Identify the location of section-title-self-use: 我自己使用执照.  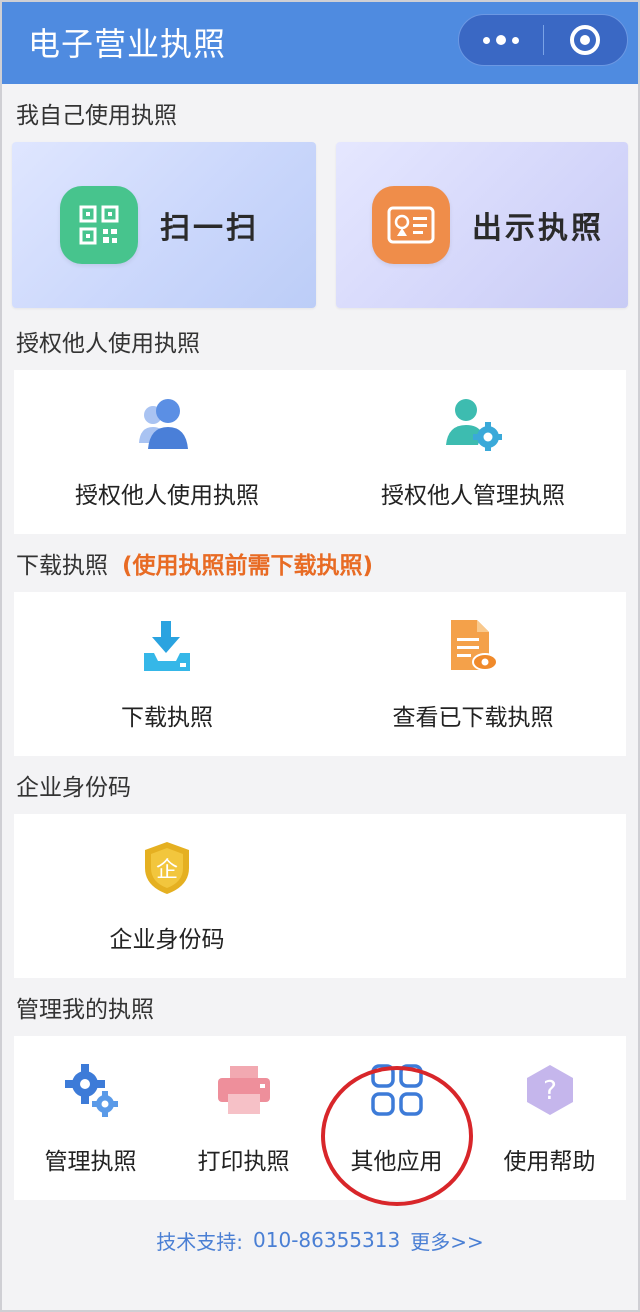
(96, 116).